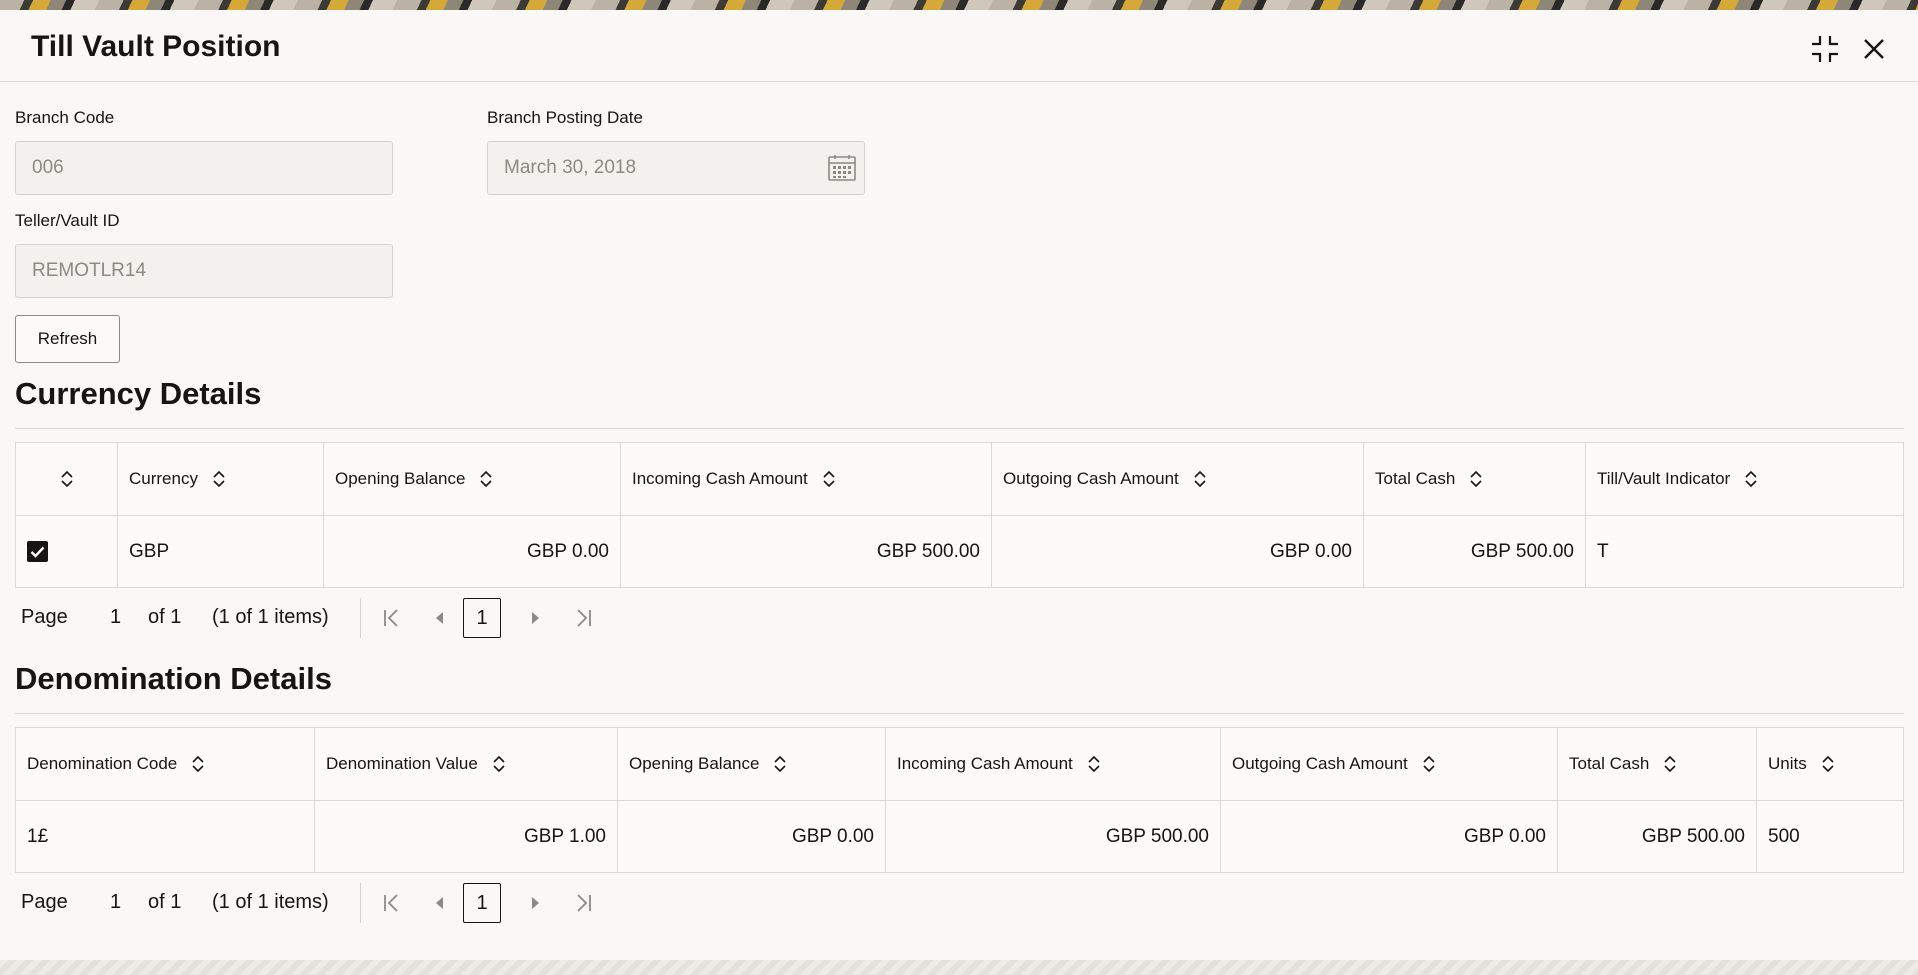  I want to click on column-header-currency: Currency, so click(221, 479).